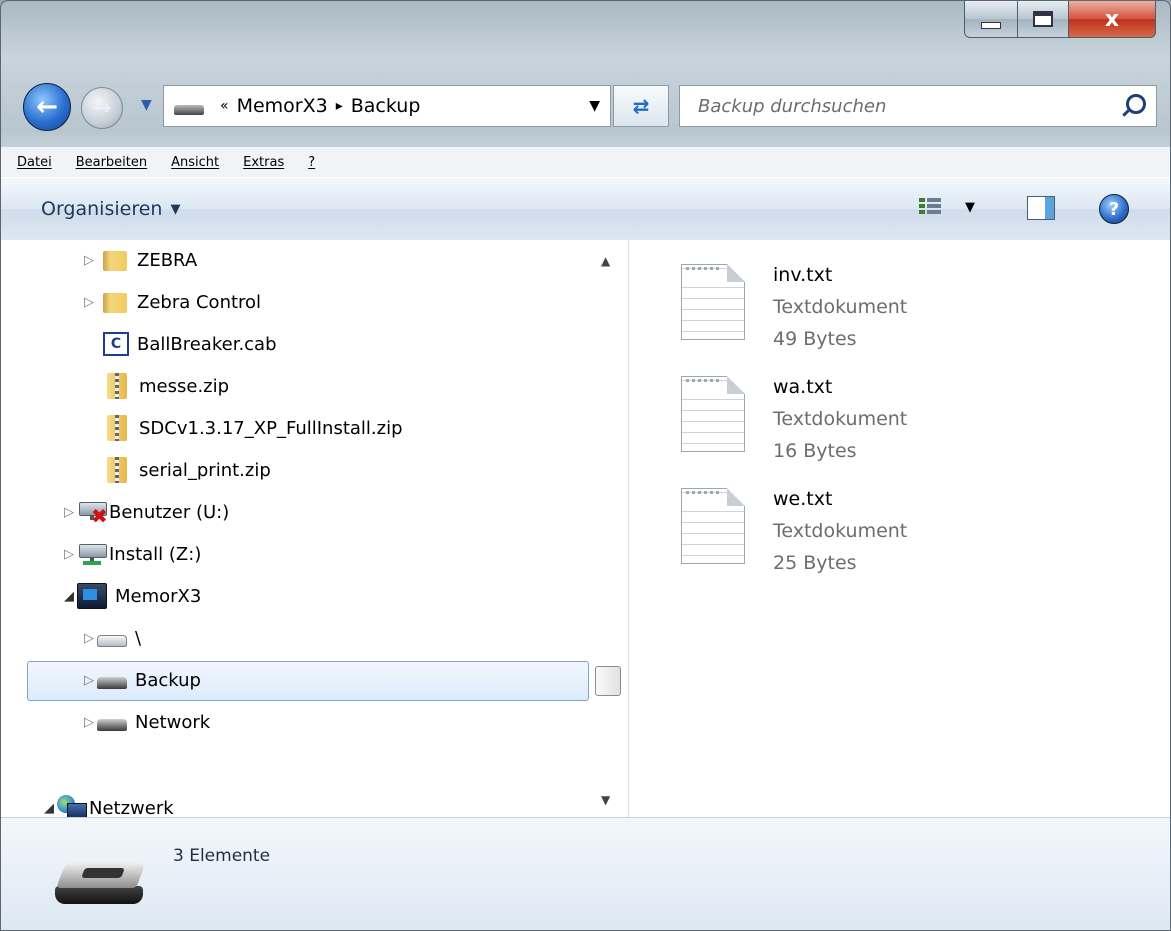 The width and height of the screenshot is (1171, 931). Describe the element at coordinates (1112, 19) in the screenshot. I see `close-button: x` at that location.